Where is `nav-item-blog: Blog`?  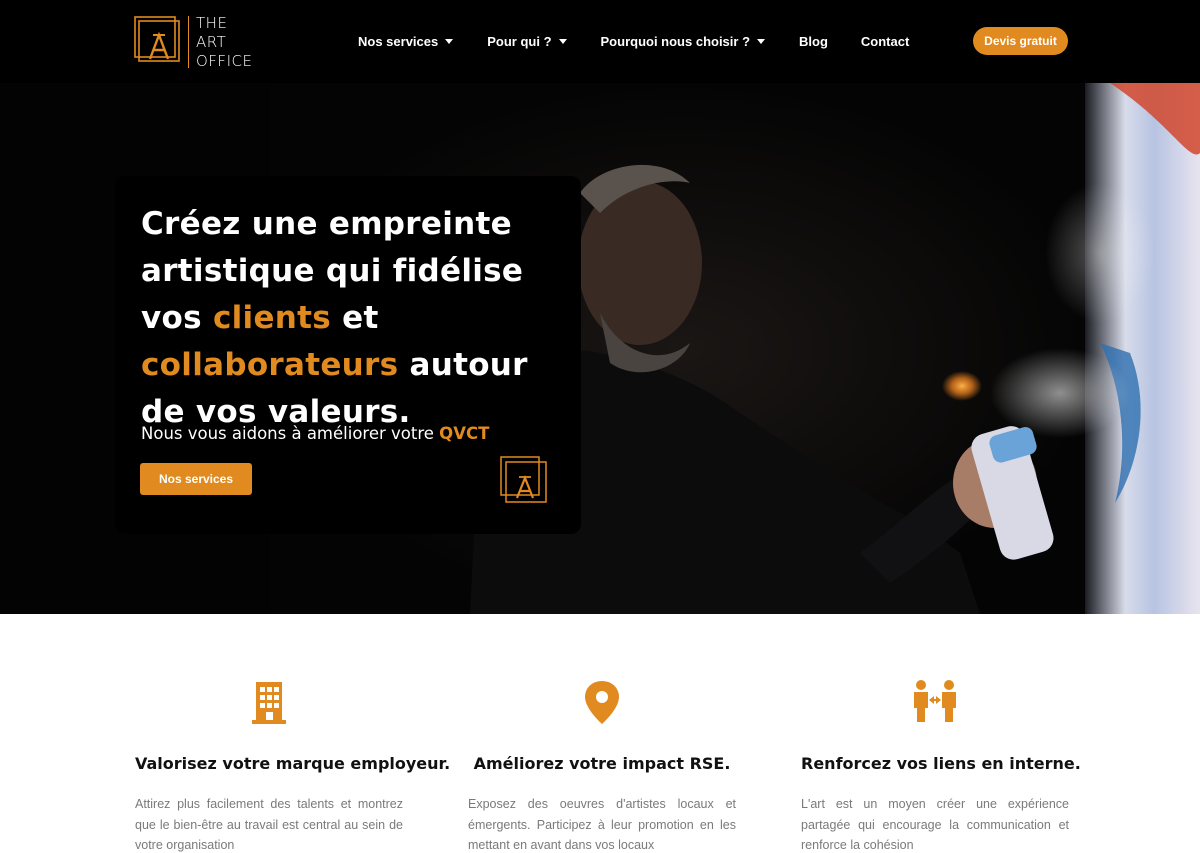 nav-item-blog: Blog is located at coordinates (813, 41).